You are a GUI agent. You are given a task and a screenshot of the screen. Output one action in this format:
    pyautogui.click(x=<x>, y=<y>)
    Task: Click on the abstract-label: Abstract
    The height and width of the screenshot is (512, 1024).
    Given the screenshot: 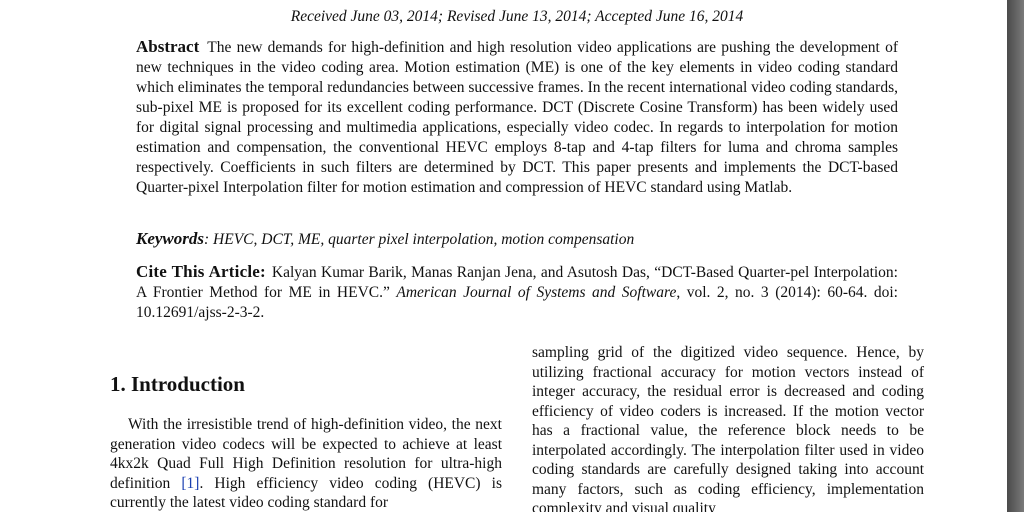 What is the action you would take?
    pyautogui.click(x=168, y=46)
    